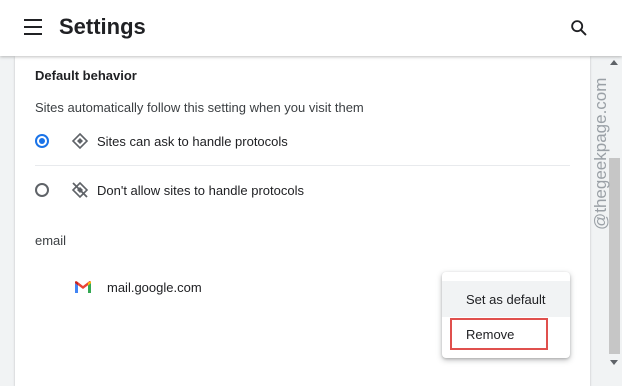 The width and height of the screenshot is (622, 386). I want to click on search-icon, so click(579, 28).